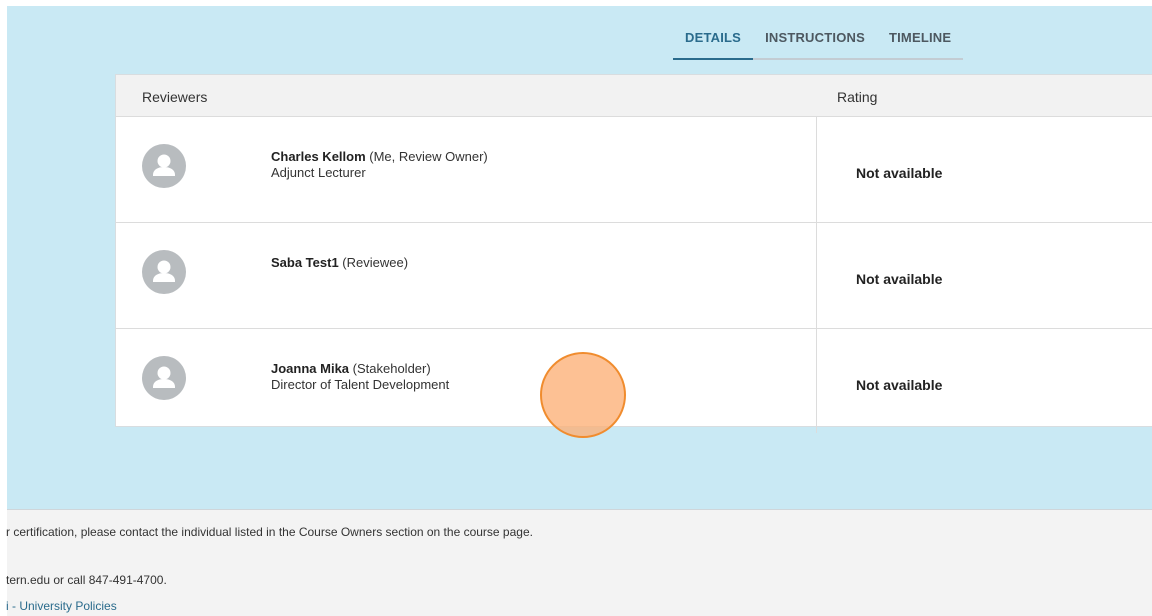 The image size is (1152, 616). Describe the element at coordinates (857, 97) in the screenshot. I see `column-header-rating: Rating` at that location.